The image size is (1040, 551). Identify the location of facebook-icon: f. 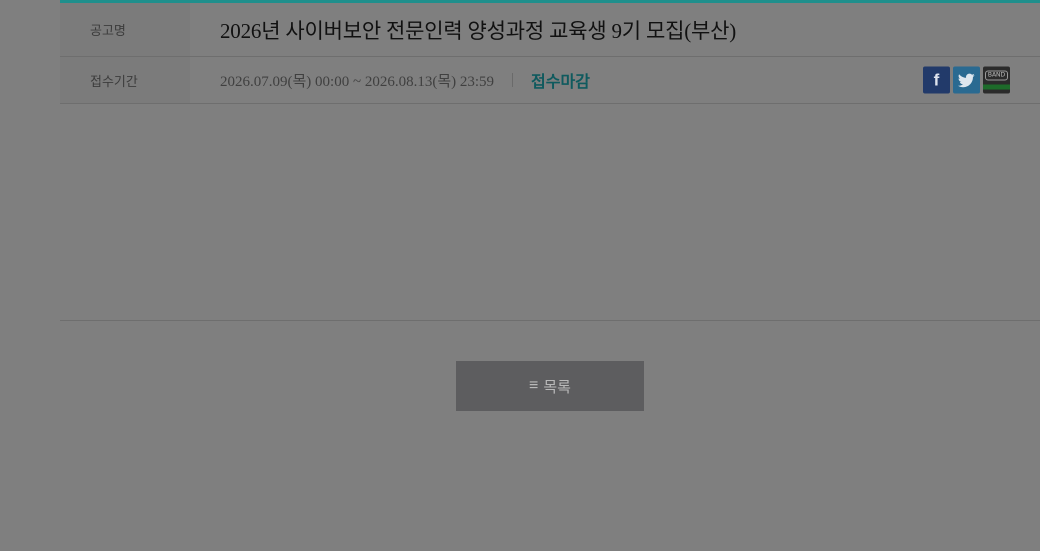
(936, 79).